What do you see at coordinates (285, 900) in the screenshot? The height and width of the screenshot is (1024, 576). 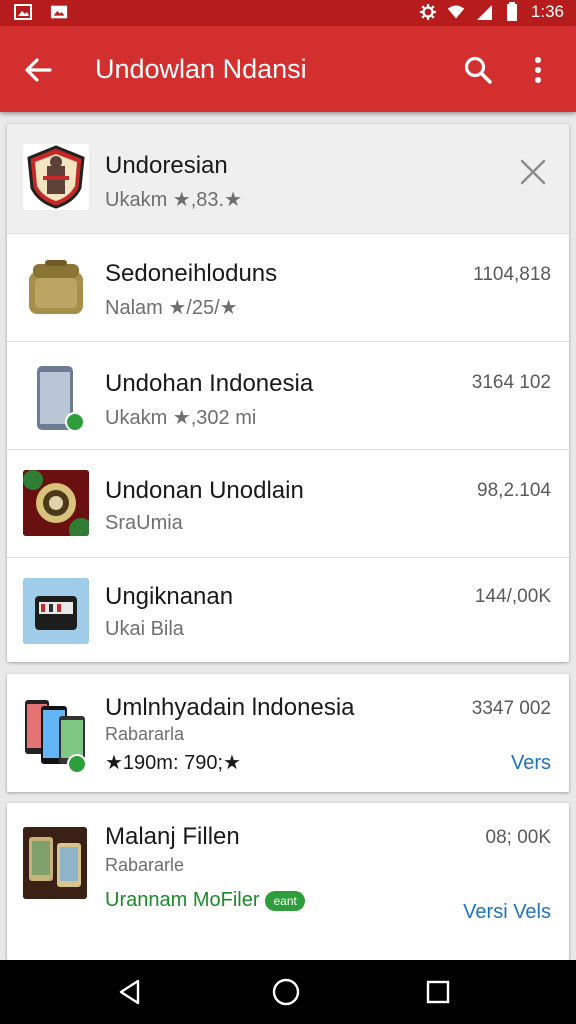 I see `status-badge: eant` at bounding box center [285, 900].